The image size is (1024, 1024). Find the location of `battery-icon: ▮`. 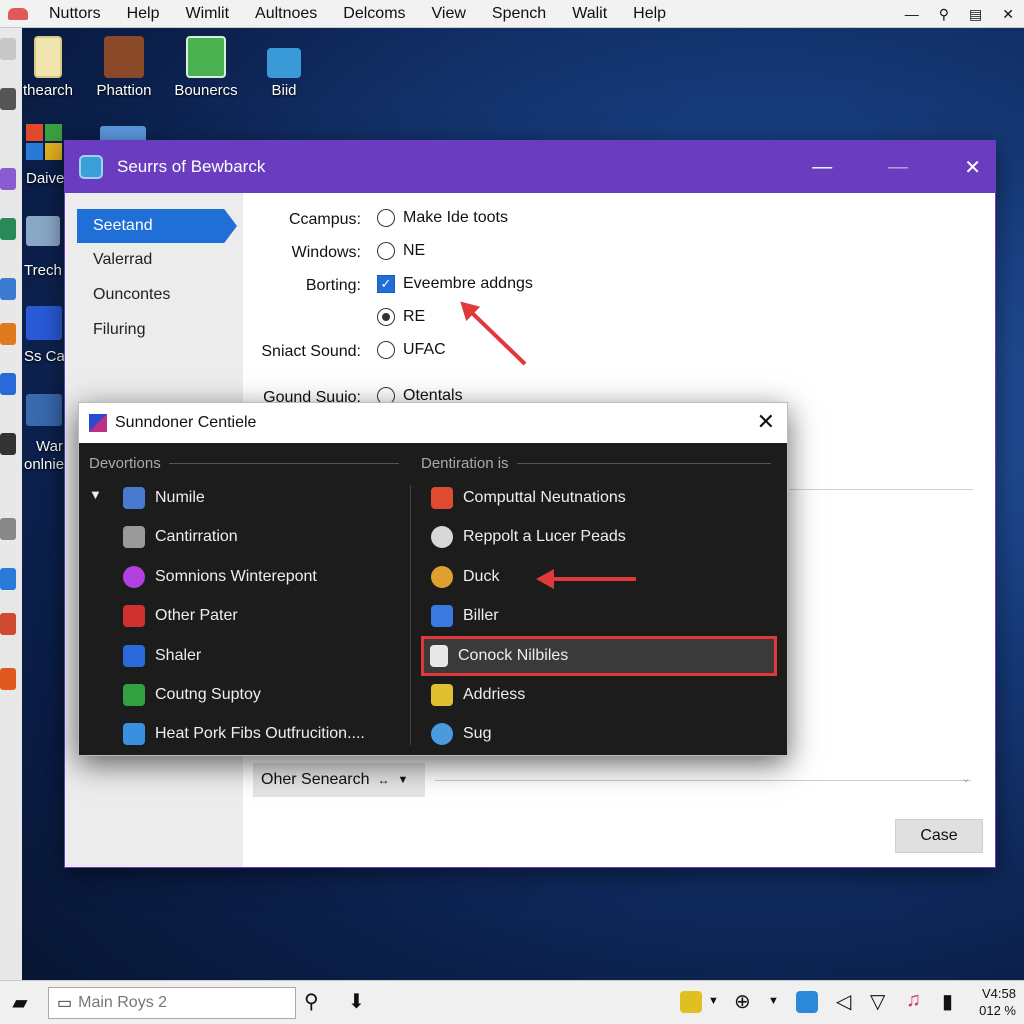

battery-icon: ▮ is located at coordinates (947, 1001).